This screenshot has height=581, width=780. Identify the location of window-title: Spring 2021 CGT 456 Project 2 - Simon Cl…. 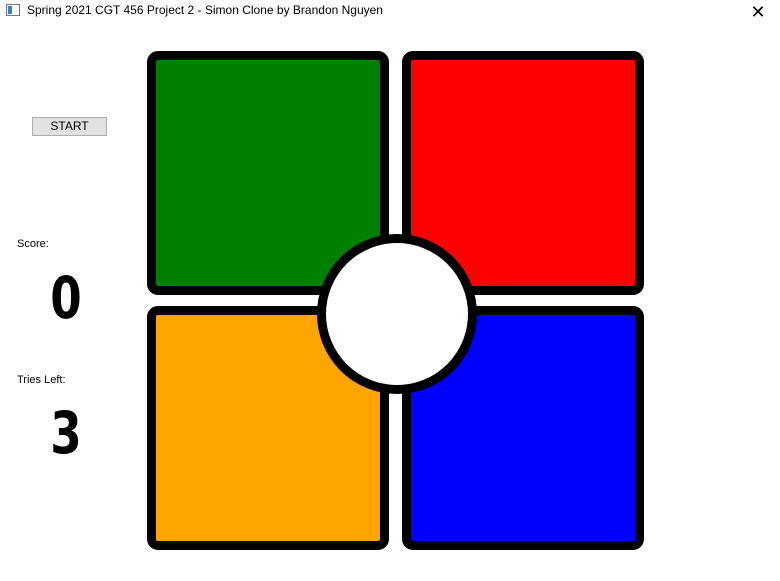
(205, 10).